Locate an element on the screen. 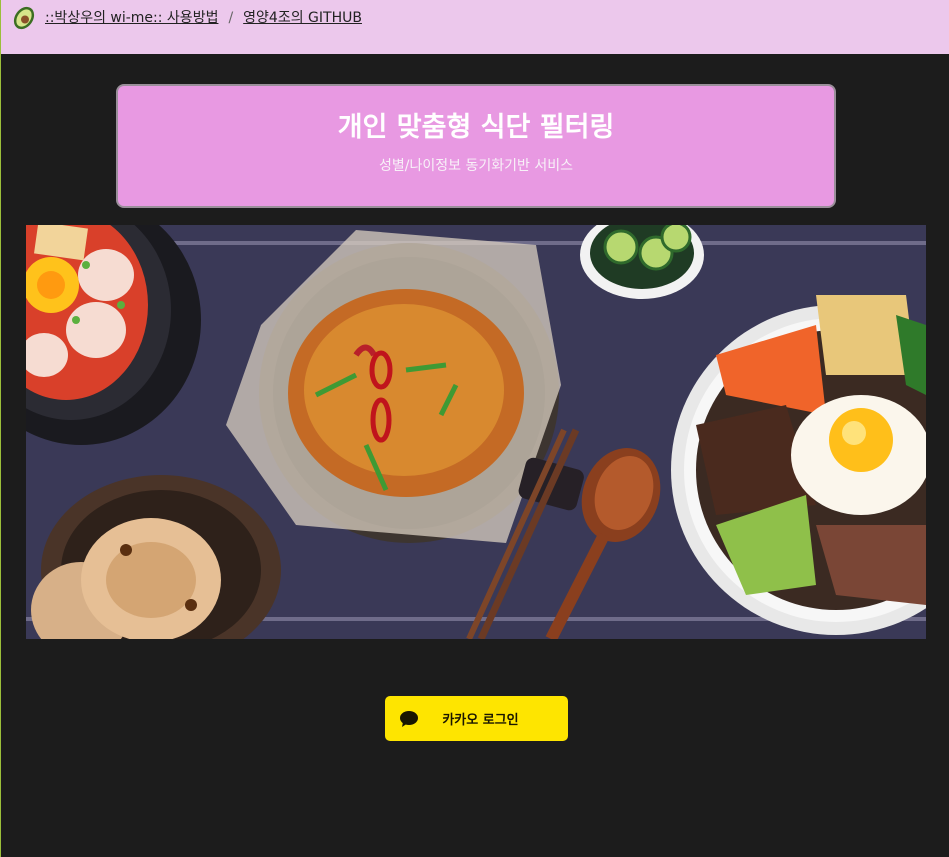 This screenshot has width=949, height=857. kakao-login-button: 카카오 로그인 is located at coordinates (476, 718).